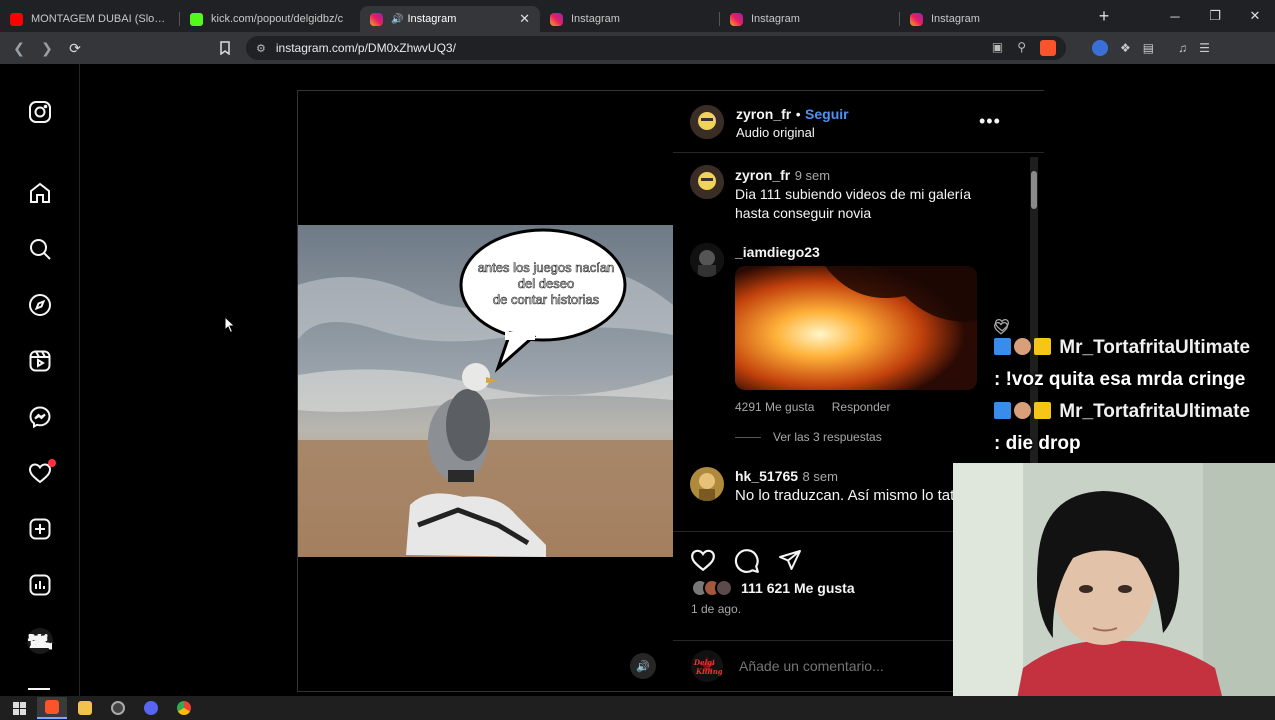 The image size is (1275, 720). What do you see at coordinates (1114, 591) in the screenshot?
I see `webcam-feed` at bounding box center [1114, 591].